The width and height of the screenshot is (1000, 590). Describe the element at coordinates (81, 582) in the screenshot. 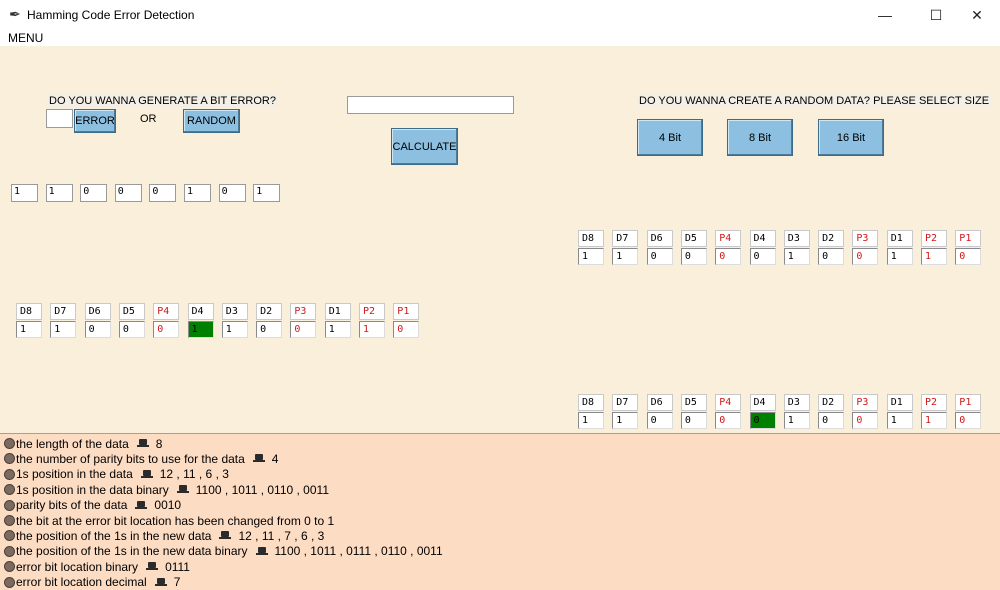

I see `info-label: error bit location decimal` at that location.